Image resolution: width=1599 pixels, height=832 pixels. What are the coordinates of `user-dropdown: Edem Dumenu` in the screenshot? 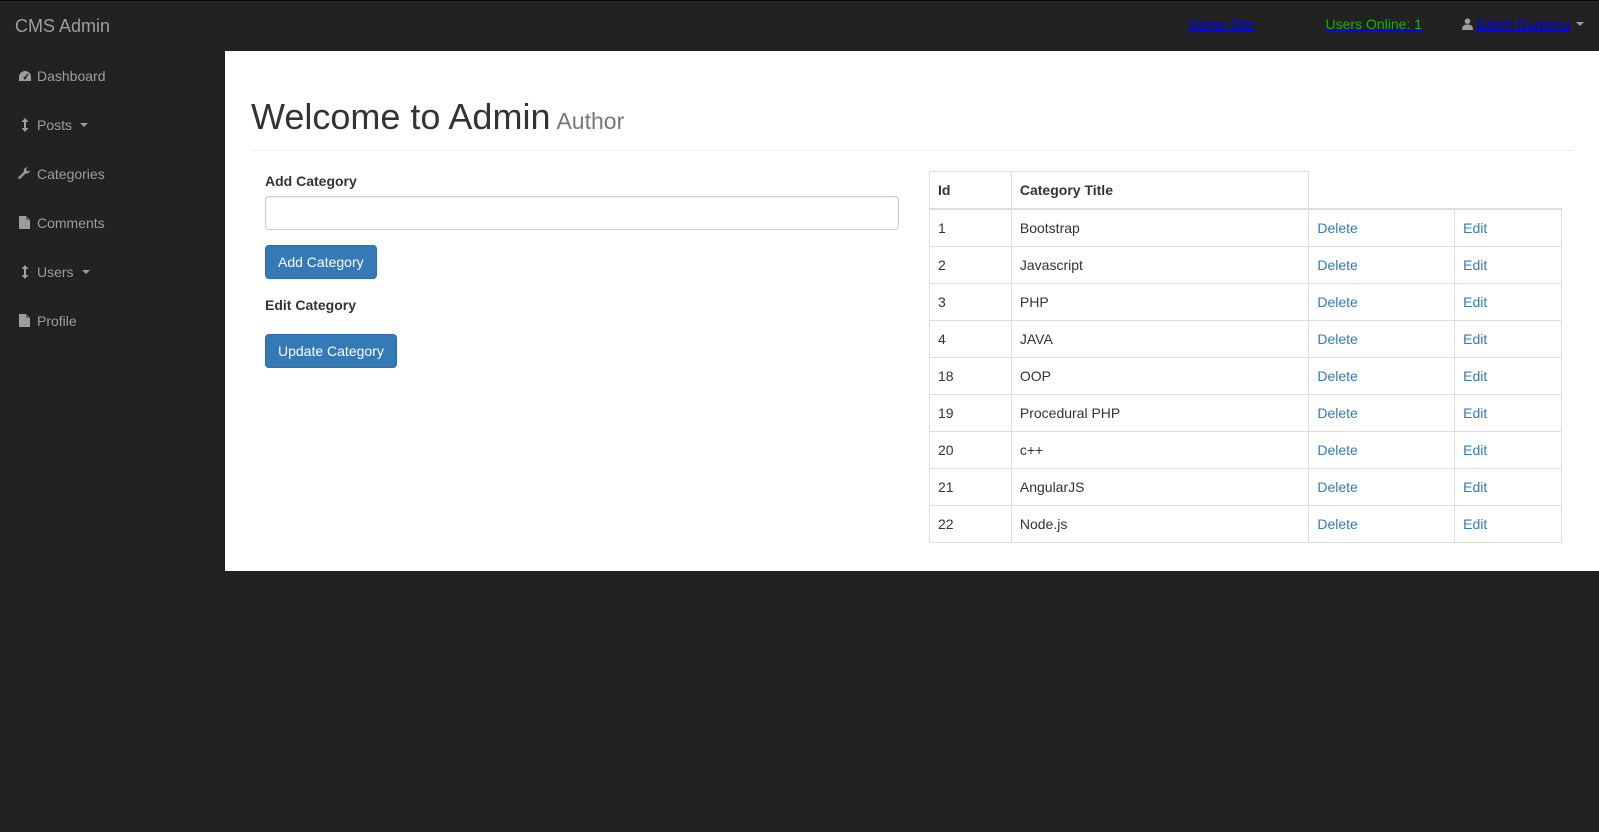 It's located at (1522, 24).